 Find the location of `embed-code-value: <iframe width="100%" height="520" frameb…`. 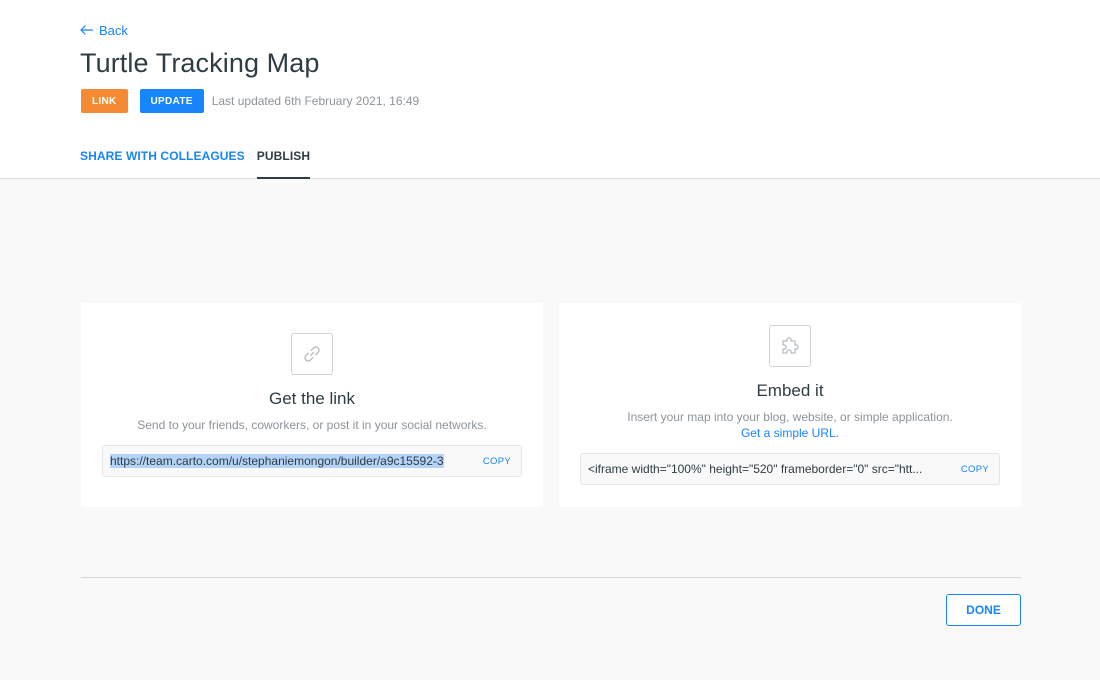

embed-code-value: <iframe width="100%" height="520" frameb… is located at coordinates (764, 469).